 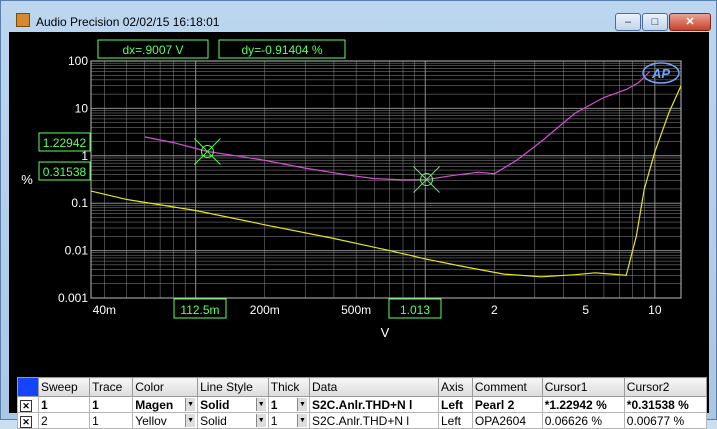 I want to click on x-tick-label: 500m, so click(x=356, y=310).